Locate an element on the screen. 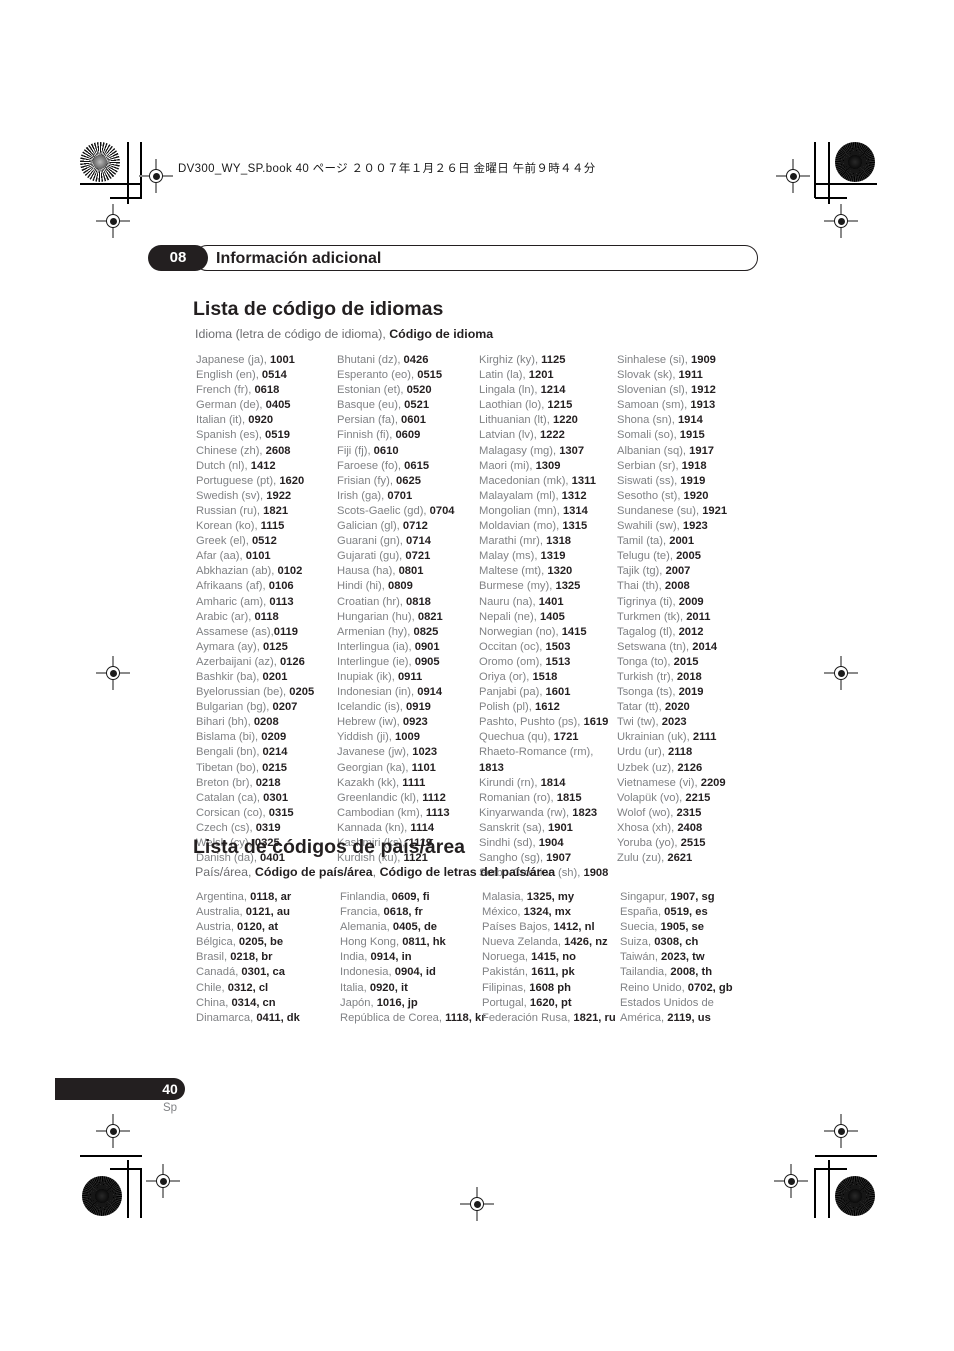 The image size is (954, 1351). code-list-row: German (de), 0405 is located at coordinates (266, 405).